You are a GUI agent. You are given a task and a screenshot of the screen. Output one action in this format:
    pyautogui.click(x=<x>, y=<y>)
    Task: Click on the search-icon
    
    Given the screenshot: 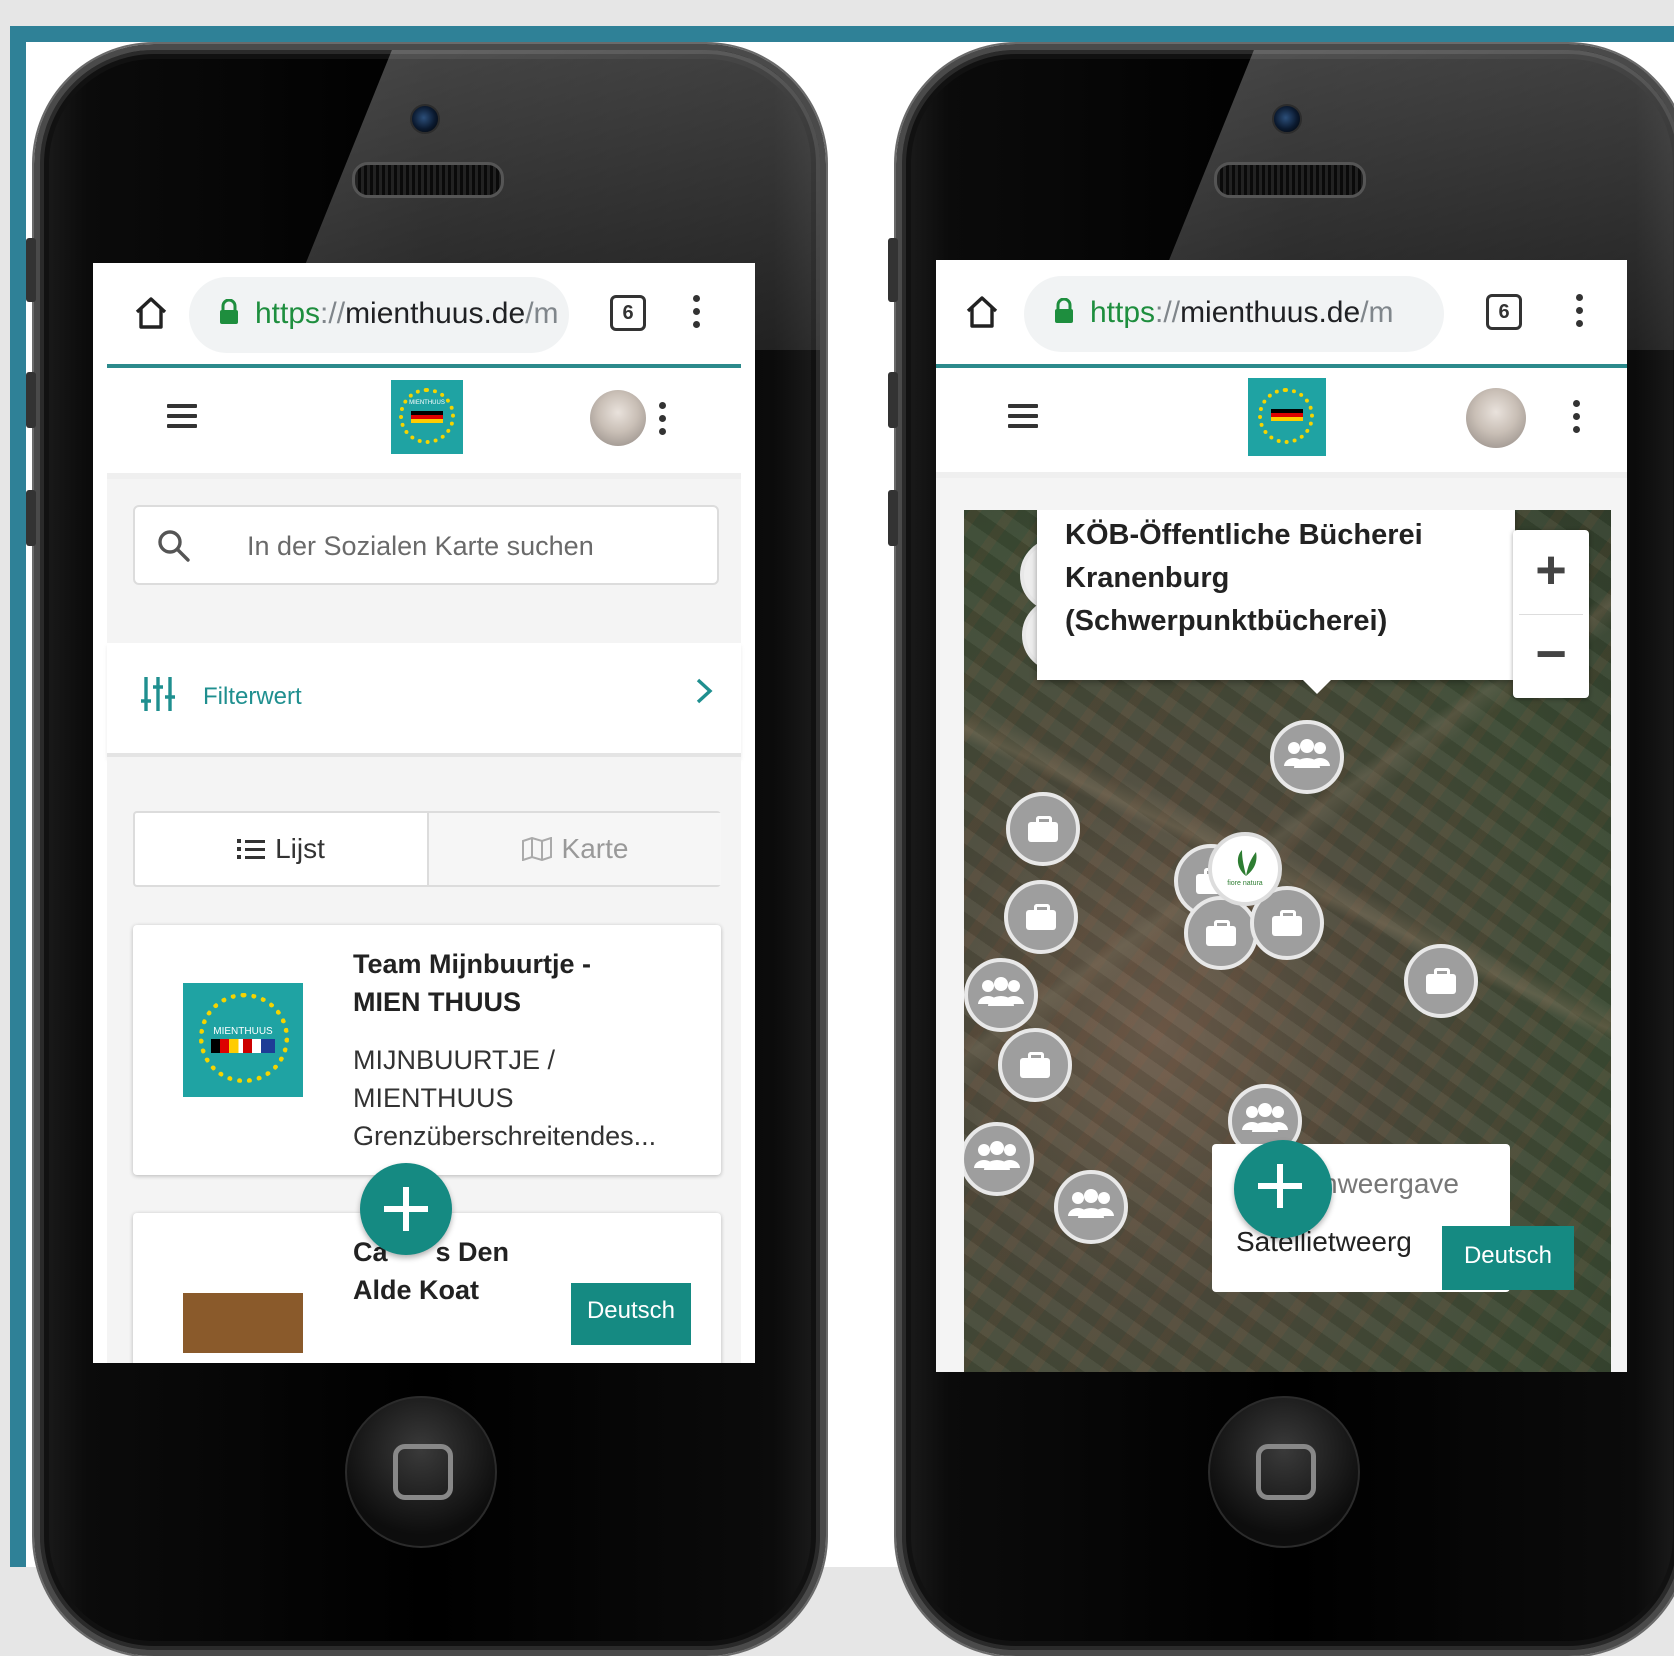 What is the action you would take?
    pyautogui.click(x=174, y=546)
    